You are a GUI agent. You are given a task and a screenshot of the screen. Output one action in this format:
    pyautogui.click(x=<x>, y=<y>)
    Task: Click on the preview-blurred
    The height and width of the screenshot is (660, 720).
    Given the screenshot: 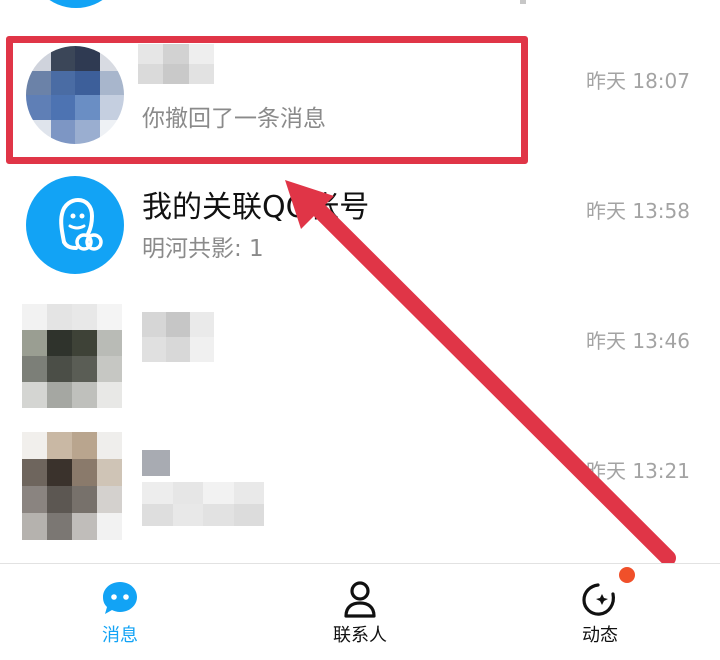 What is the action you would take?
    pyautogui.click(x=203, y=504)
    